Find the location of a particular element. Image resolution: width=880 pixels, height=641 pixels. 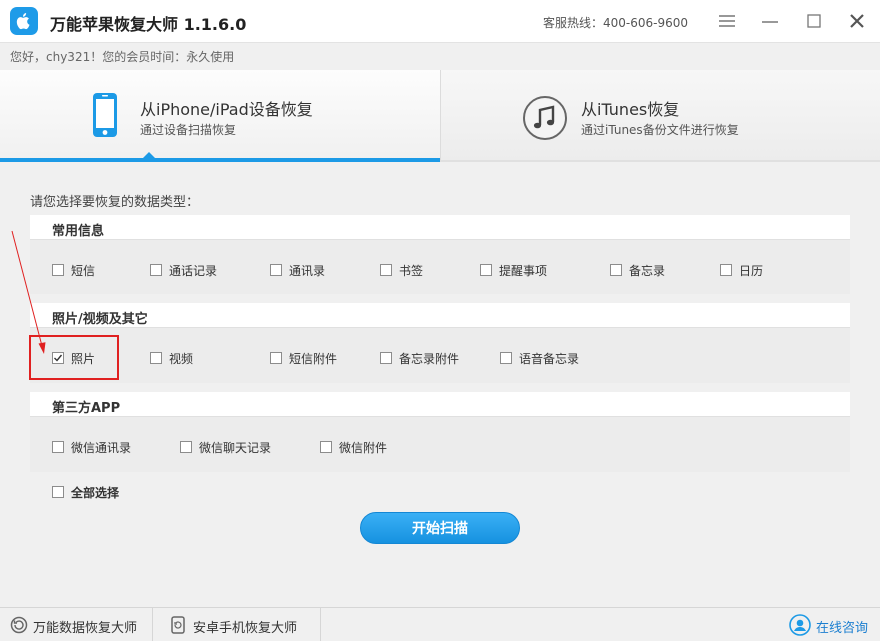

footer-link-data-recovery: 万能数据恢复大师 is located at coordinates (75, 624).